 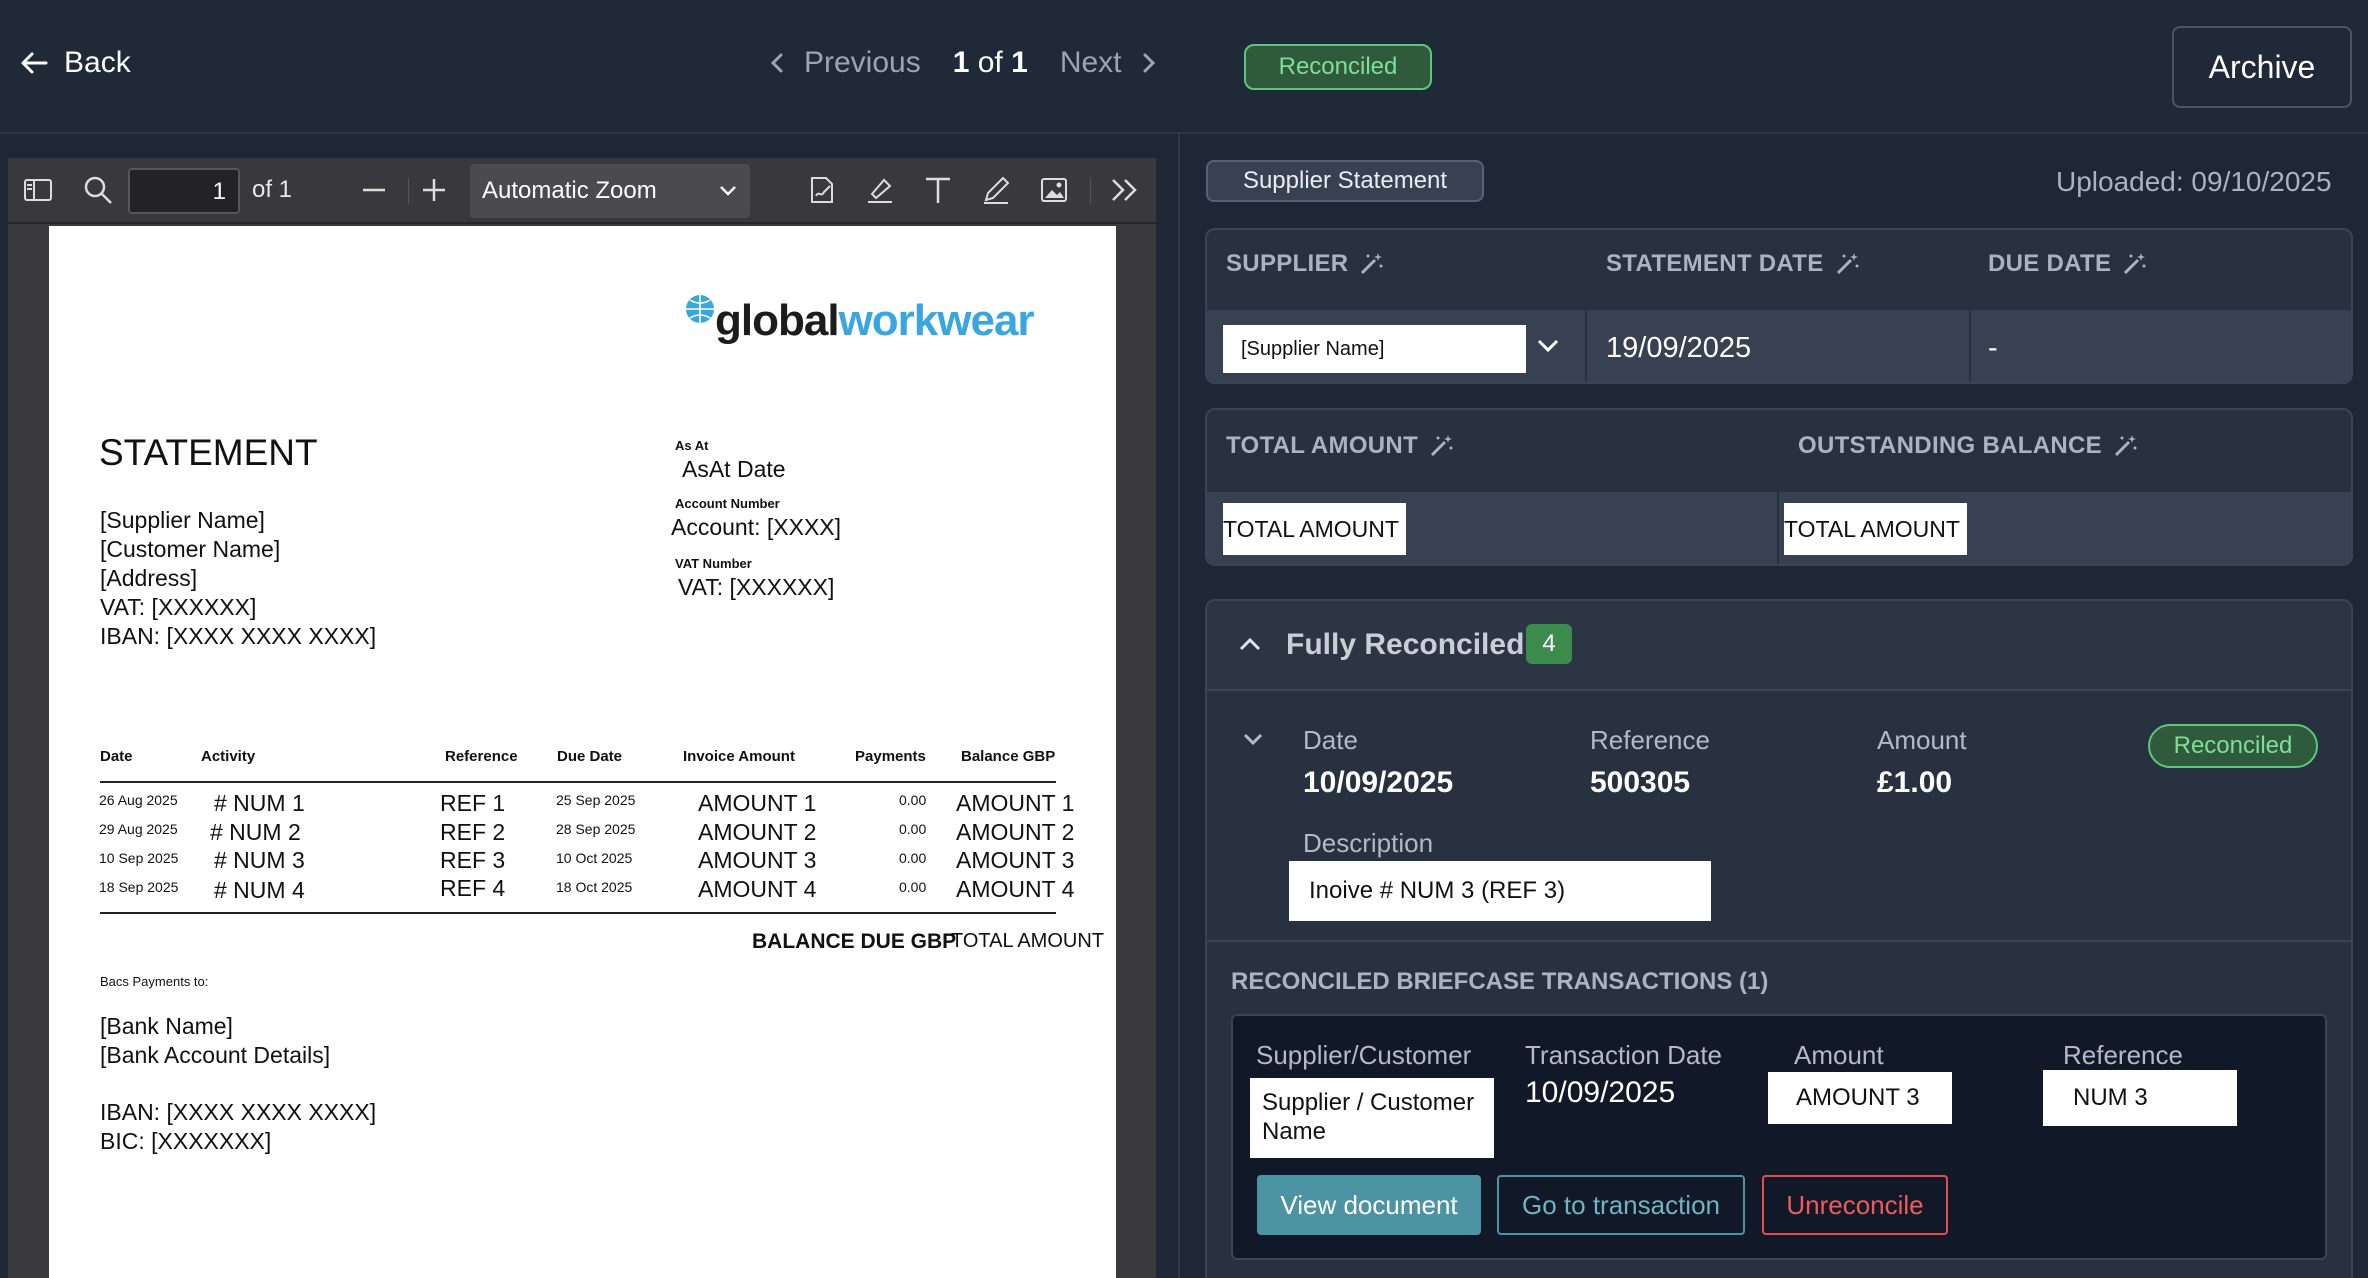 I want to click on zoom-select: Automatic Zoom, so click(x=610, y=191).